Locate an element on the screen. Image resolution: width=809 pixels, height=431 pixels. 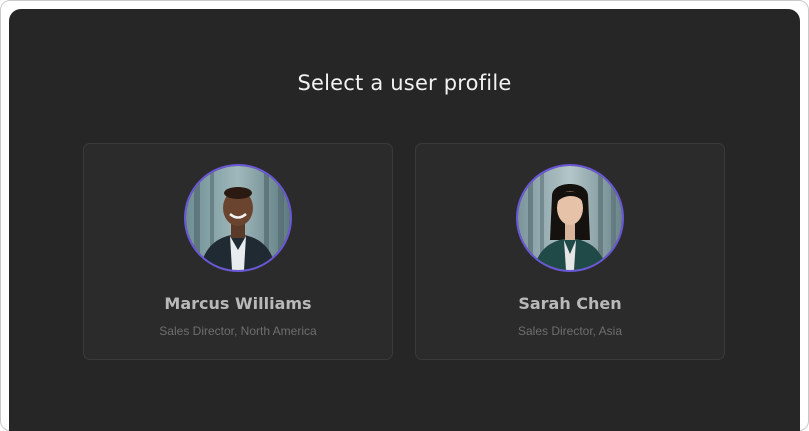
male-avatar-photo-icon is located at coordinates (238, 218).